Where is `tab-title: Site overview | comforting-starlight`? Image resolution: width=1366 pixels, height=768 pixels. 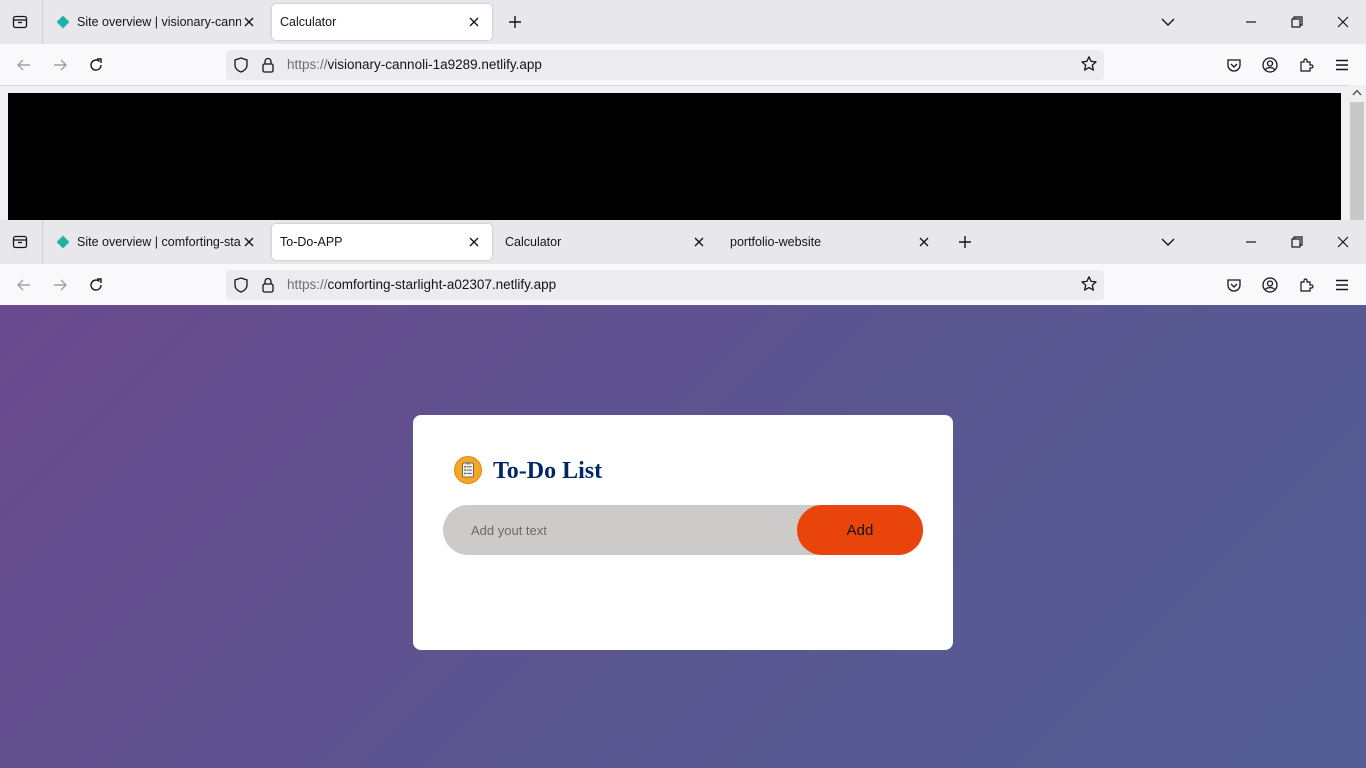
tab-title: Site overview | comforting-starlight is located at coordinates (159, 242).